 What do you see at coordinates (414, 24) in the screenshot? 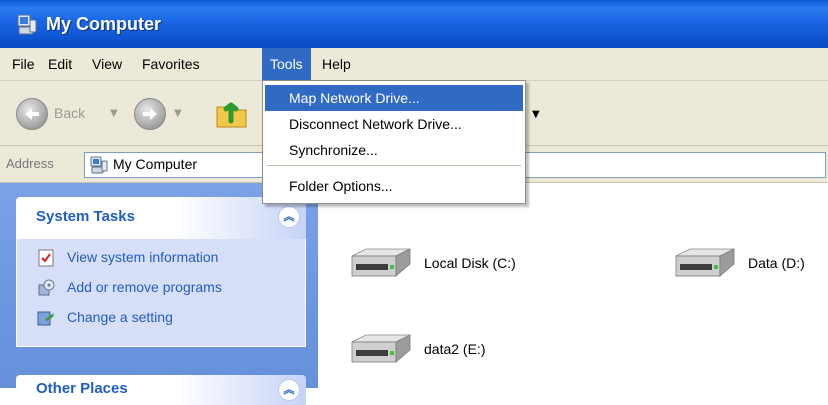
I see `title-bar: My Computer` at bounding box center [414, 24].